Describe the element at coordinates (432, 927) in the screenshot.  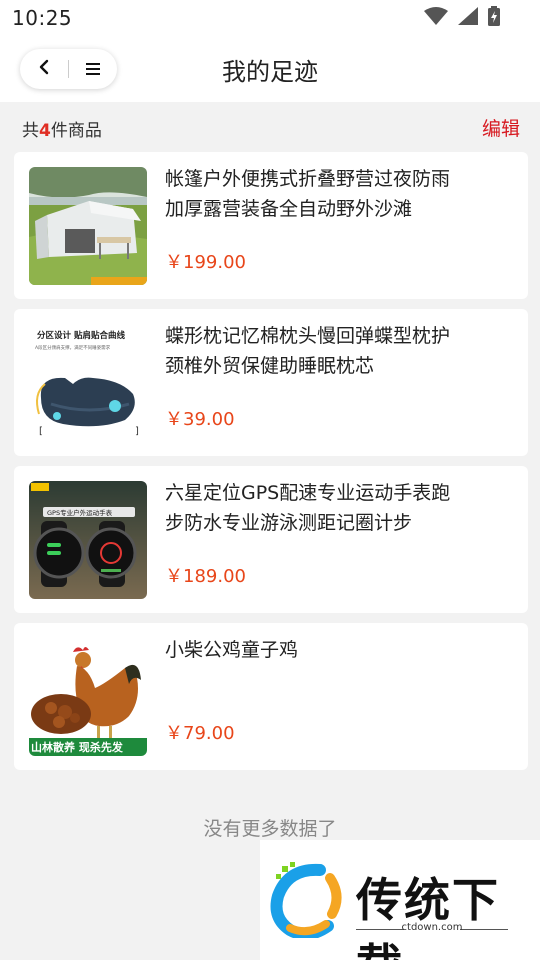
I see `watermark-domain-text: ctdown.com` at that location.